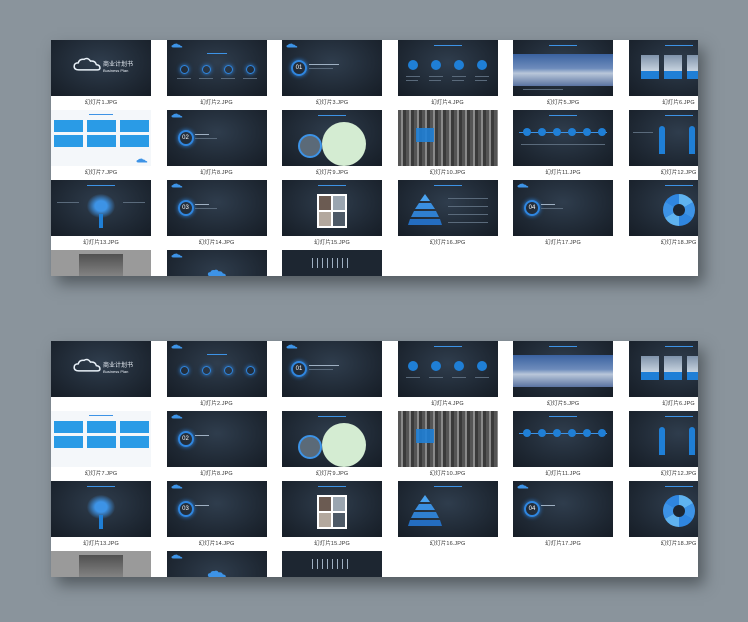 Image resolution: width=748 pixels, height=622 pixels. What do you see at coordinates (332, 512) in the screenshot?
I see `photo-collage` at bounding box center [332, 512].